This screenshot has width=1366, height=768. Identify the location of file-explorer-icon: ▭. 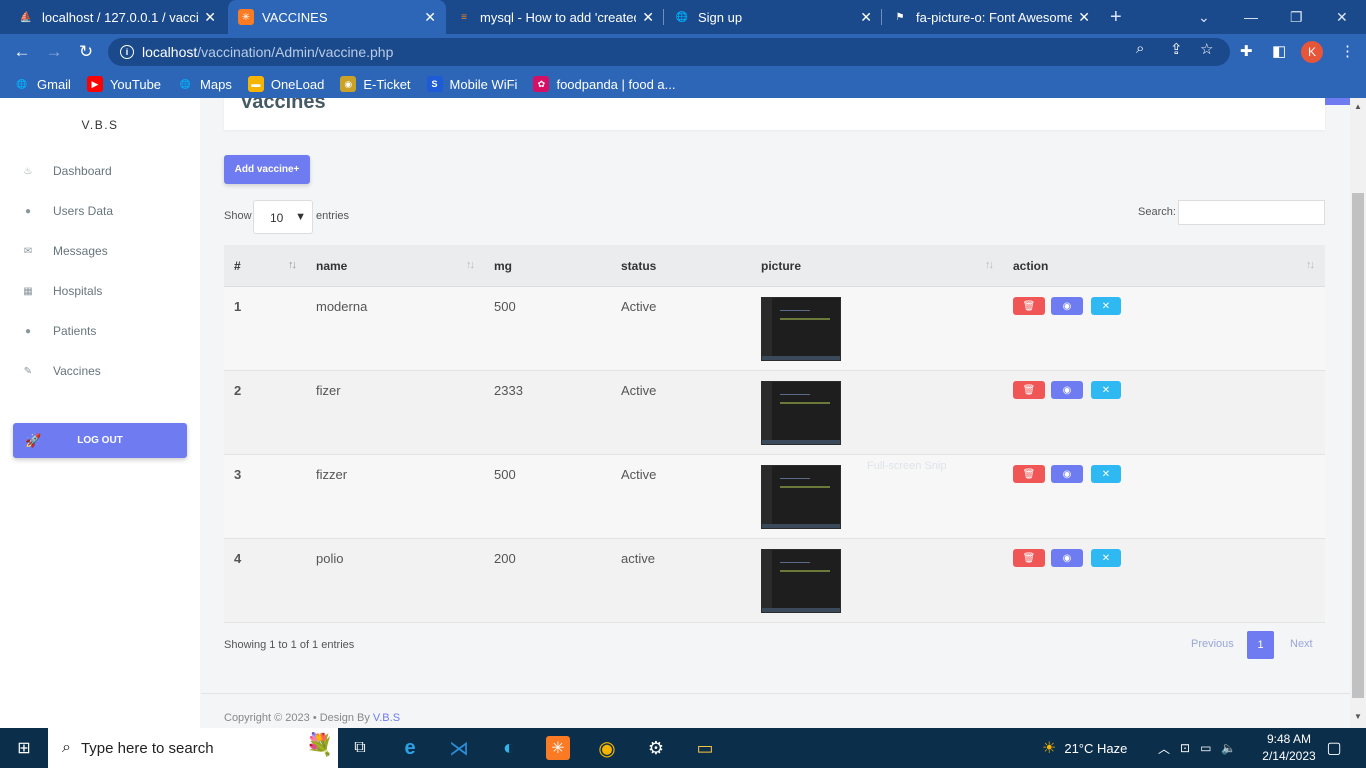
(705, 748).